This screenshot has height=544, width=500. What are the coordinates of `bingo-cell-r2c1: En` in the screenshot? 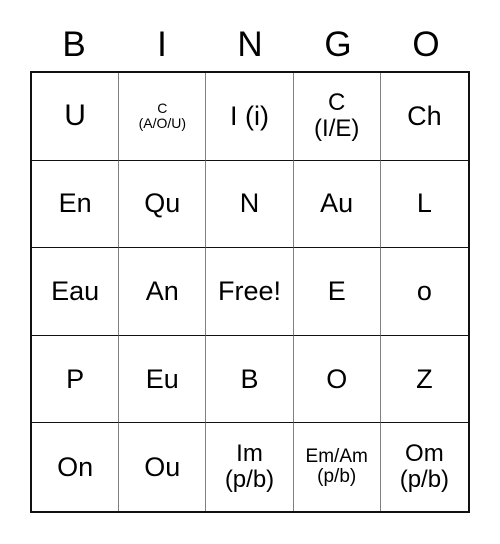 It's located at (76, 204).